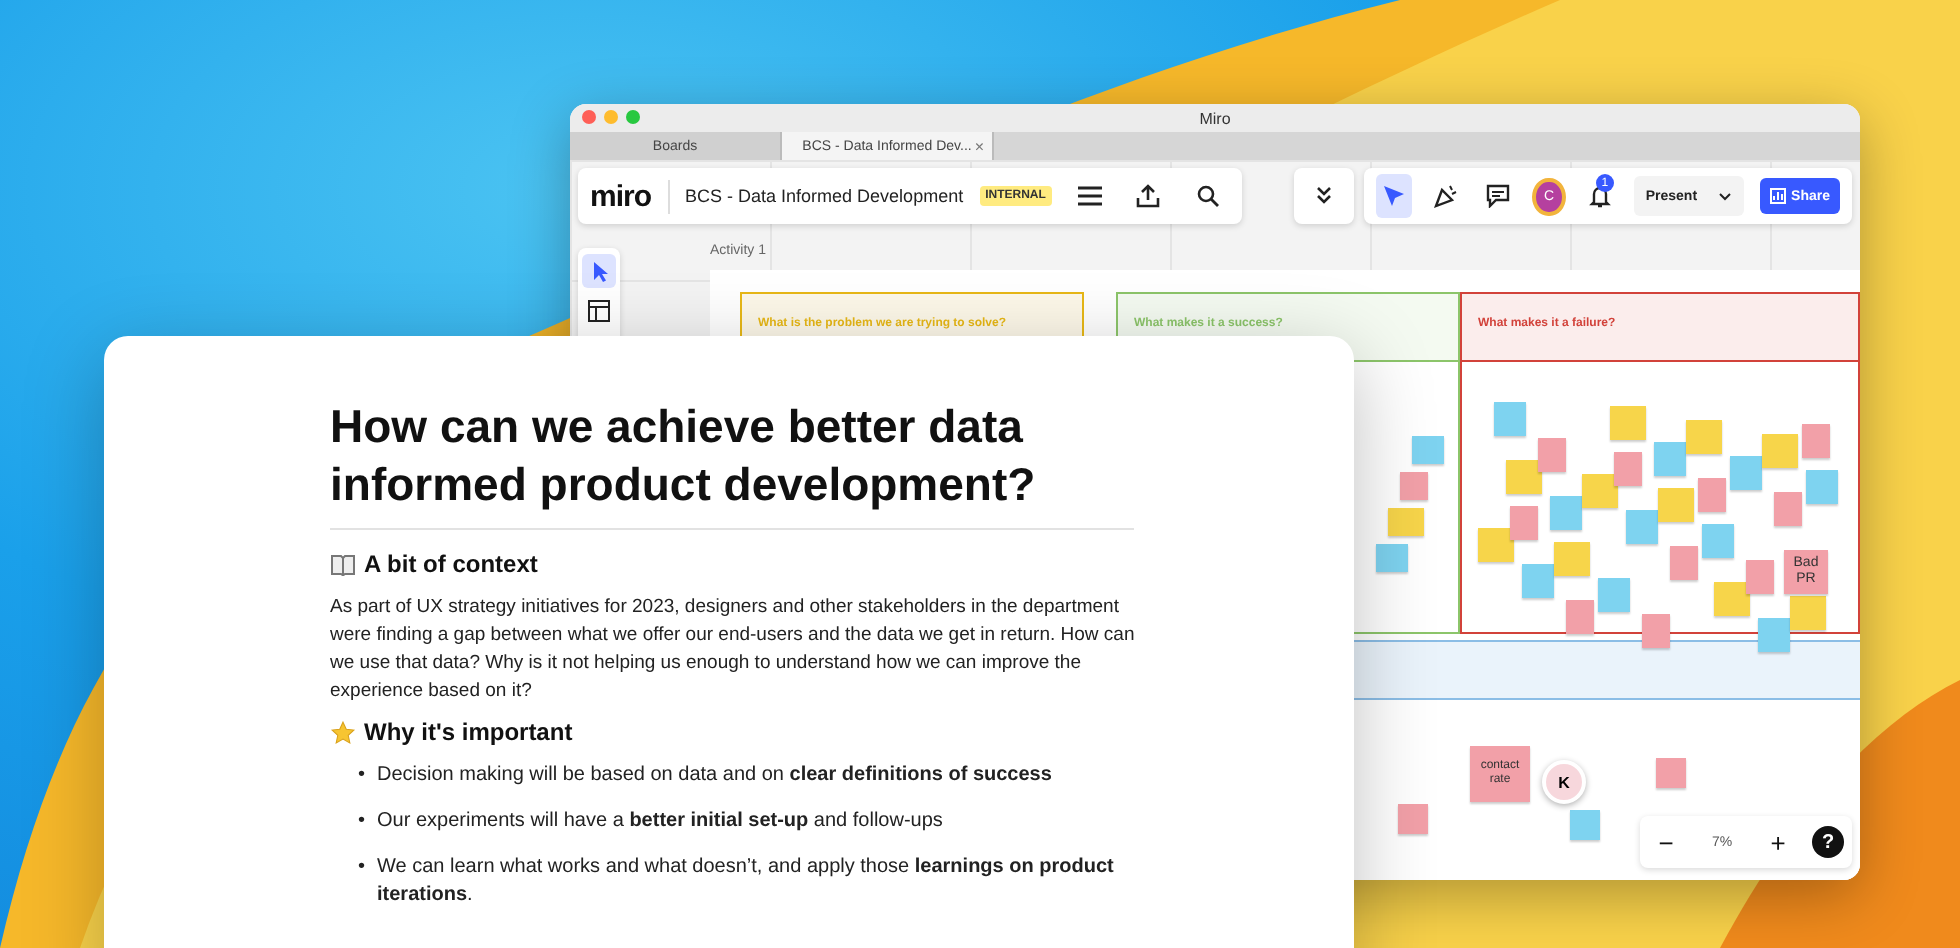 The width and height of the screenshot is (1960, 948). Describe the element at coordinates (1446, 196) in the screenshot. I see `party-popper-icon` at that location.